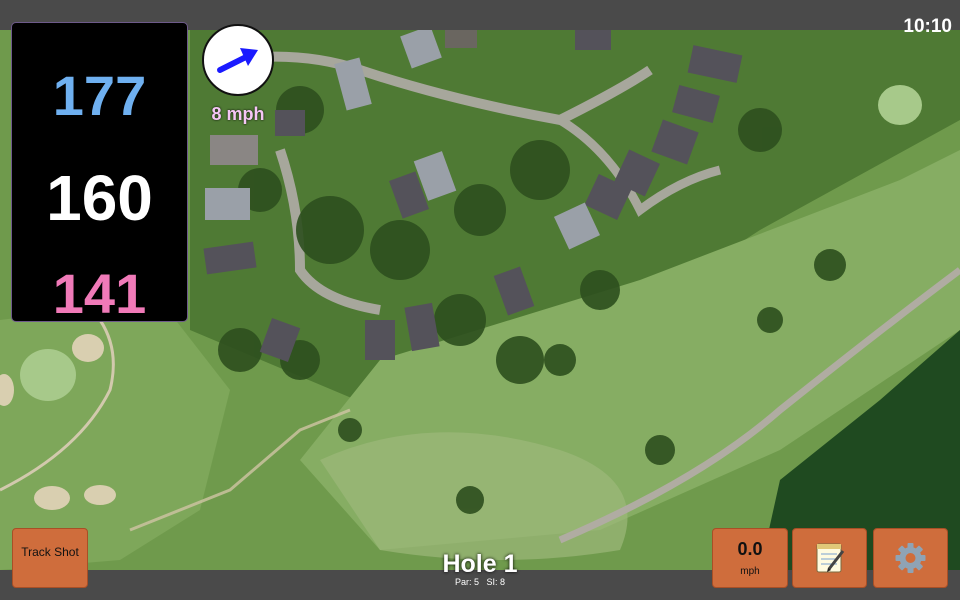  I want to click on wind-direction-dial, so click(238, 60).